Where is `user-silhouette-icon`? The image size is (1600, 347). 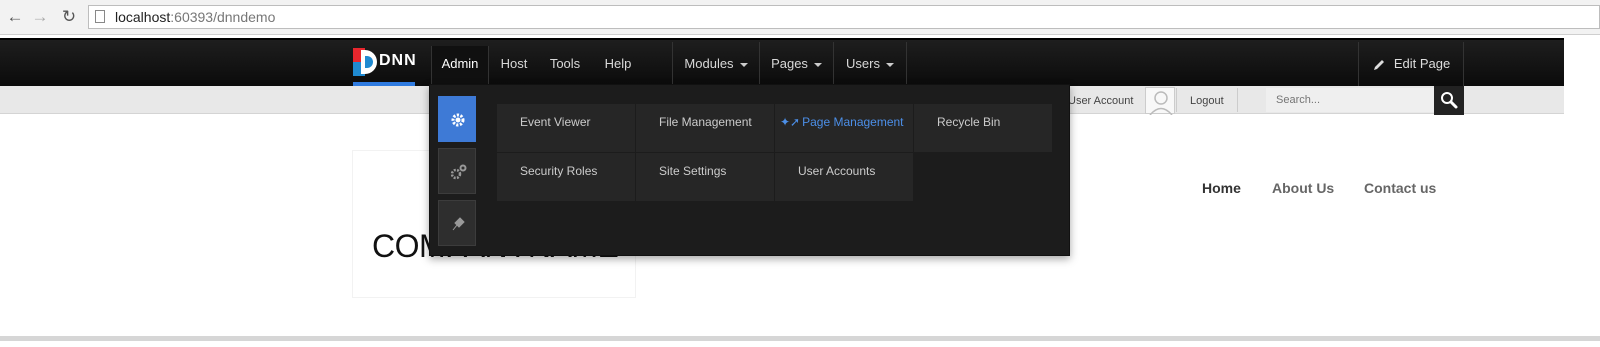 user-silhouette-icon is located at coordinates (1161, 103).